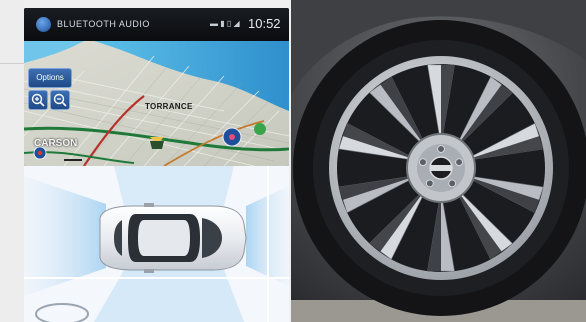  What do you see at coordinates (157, 145) in the screenshot?
I see `vehicle-position-icon` at bounding box center [157, 145].